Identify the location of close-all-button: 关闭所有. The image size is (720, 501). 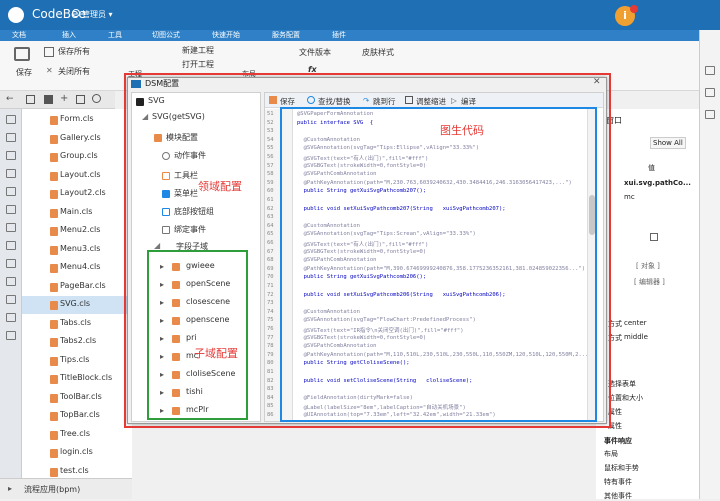
(74, 71).